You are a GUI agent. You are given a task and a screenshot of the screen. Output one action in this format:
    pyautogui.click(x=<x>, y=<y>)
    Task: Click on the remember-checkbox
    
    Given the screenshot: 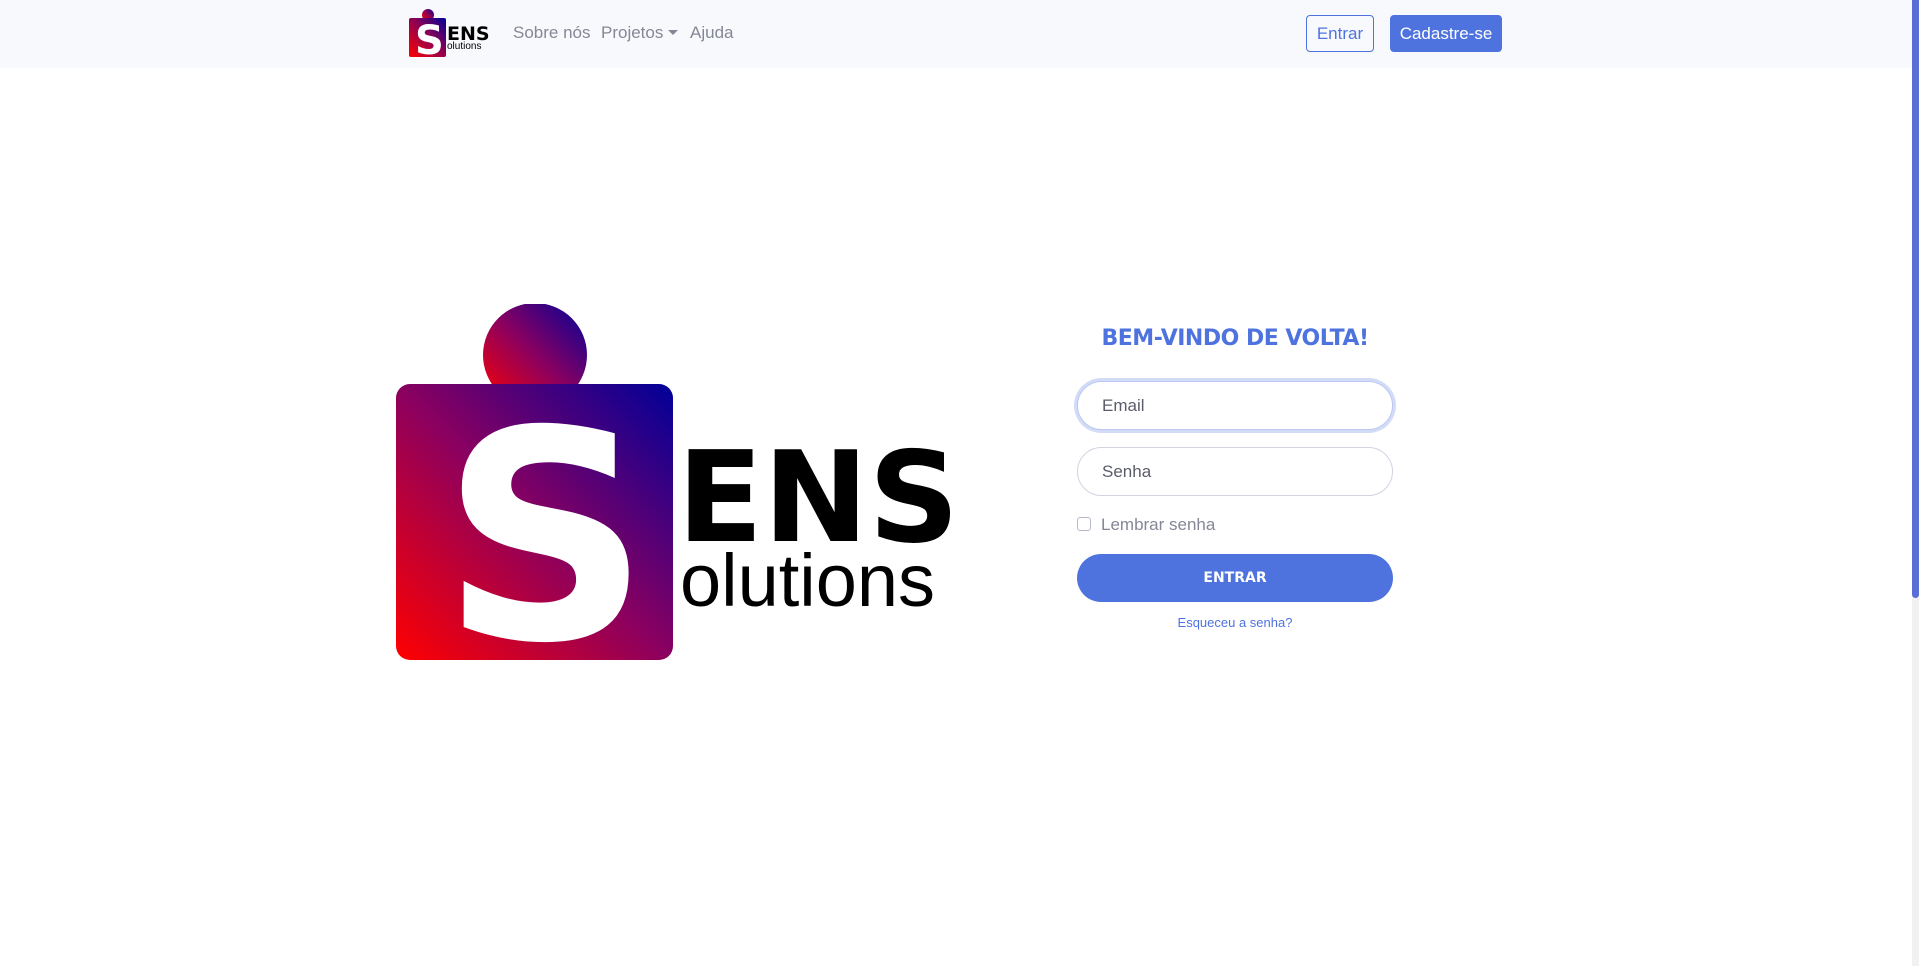 What is the action you would take?
    pyautogui.click(x=1084, y=524)
    